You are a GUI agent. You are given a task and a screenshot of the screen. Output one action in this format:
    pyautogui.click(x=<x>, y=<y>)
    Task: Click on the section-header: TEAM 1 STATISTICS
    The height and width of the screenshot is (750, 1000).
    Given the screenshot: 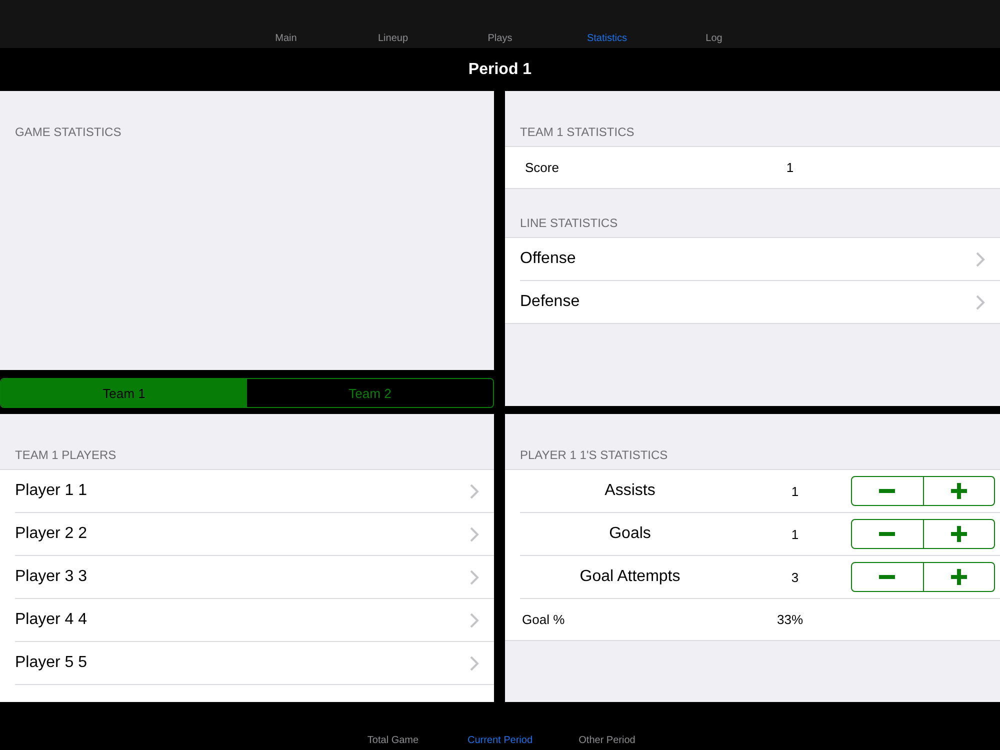 What is the action you would take?
    pyautogui.click(x=577, y=132)
    